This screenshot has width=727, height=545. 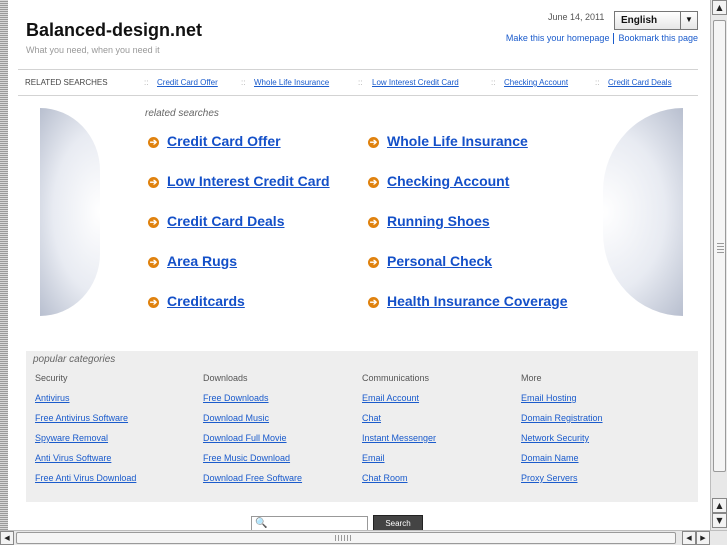 What do you see at coordinates (206, 301) in the screenshot?
I see `related-link: Creditcards` at bounding box center [206, 301].